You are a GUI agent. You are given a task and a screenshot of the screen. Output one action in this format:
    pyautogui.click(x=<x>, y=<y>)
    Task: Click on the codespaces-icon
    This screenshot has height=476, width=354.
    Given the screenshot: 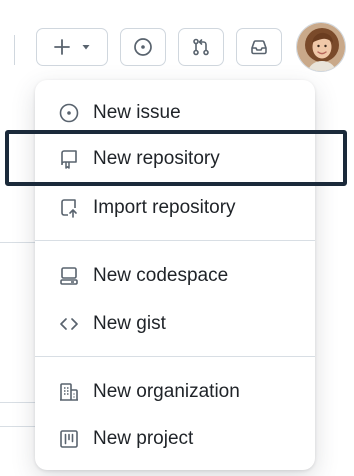 What is the action you would take?
    pyautogui.click(x=69, y=276)
    